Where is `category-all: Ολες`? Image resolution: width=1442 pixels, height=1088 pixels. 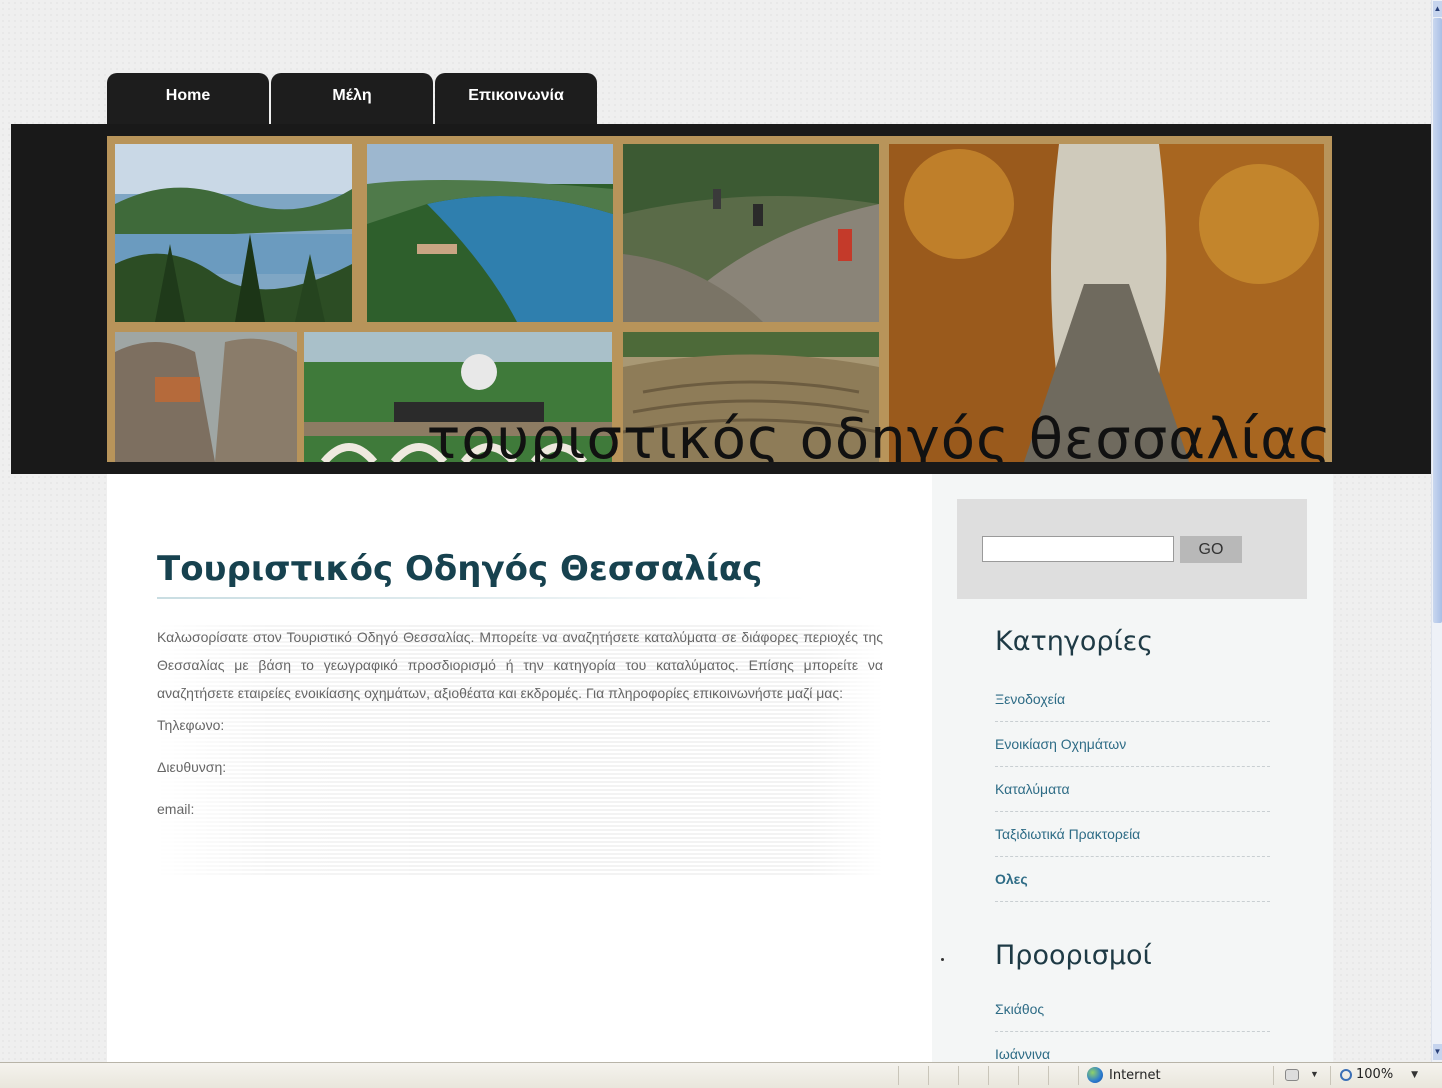 category-all: Ολες is located at coordinates (1132, 879).